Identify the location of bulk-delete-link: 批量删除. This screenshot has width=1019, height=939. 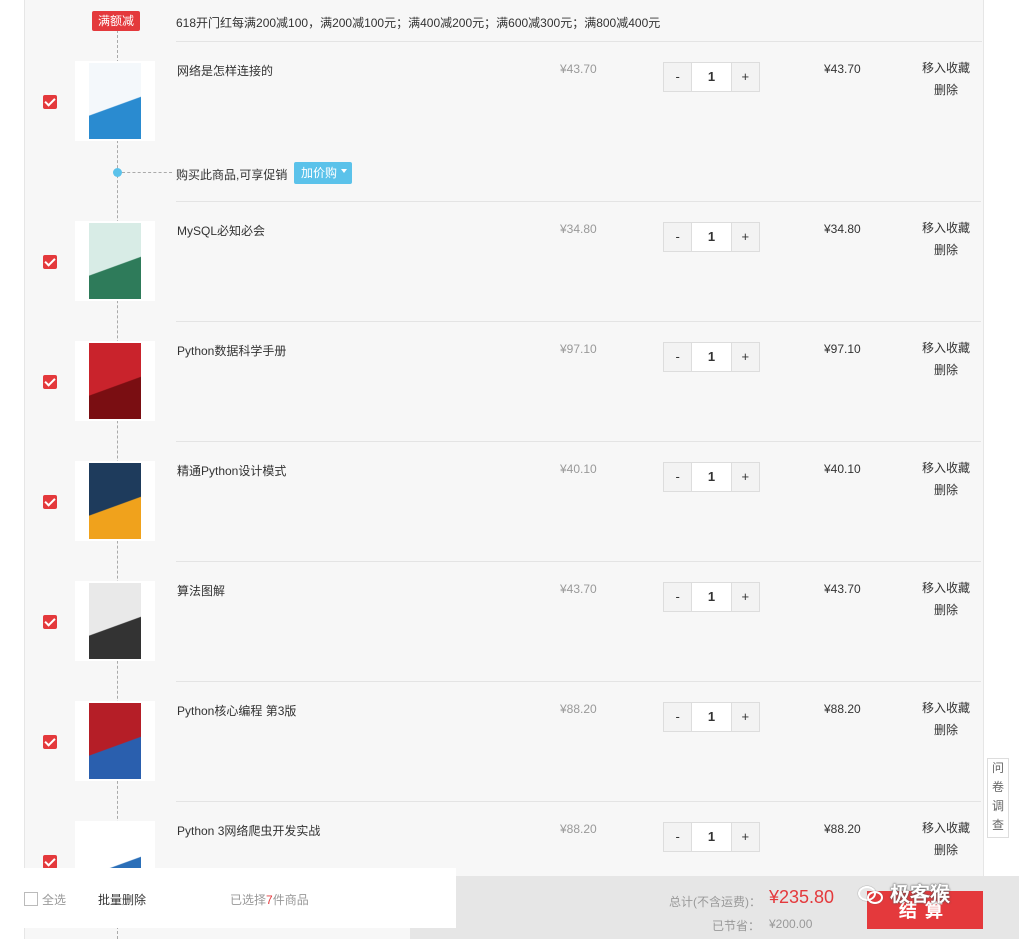
(122, 899).